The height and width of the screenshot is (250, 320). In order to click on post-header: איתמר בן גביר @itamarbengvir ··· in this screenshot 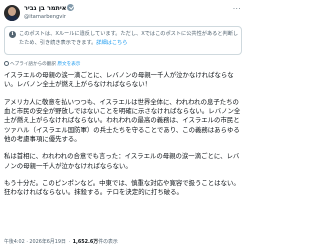, I will do `click(123, 14)`.